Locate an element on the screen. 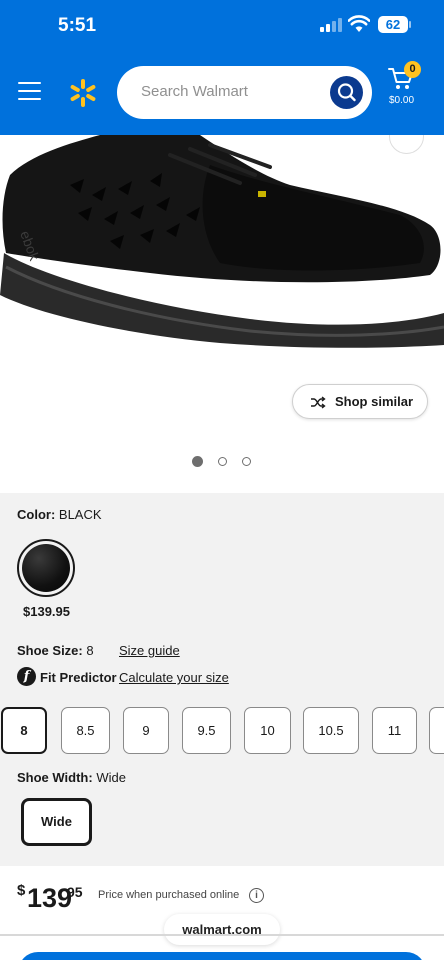  app-header: 5:51 62 Search Walmart 0 $0.00 is located at coordinates (222, 67).